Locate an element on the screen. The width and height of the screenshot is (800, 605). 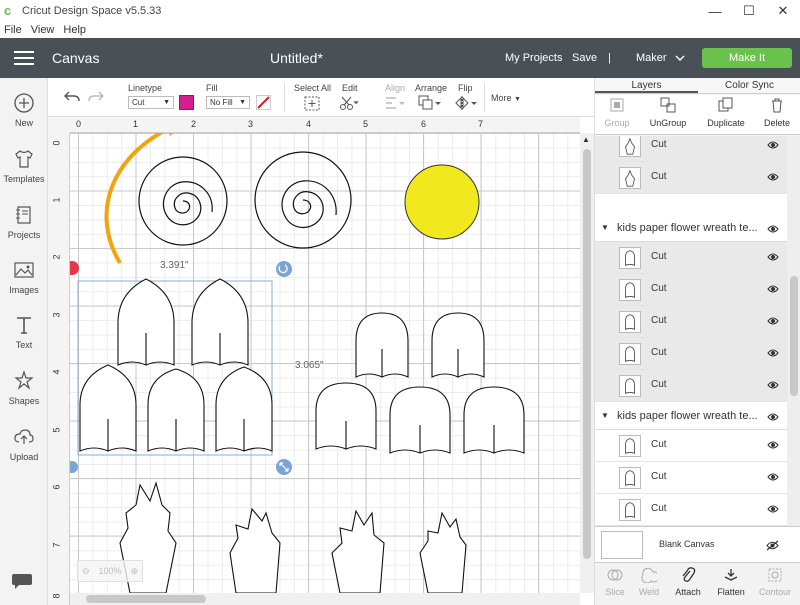
my-projects-button: My Projects is located at coordinates (533, 58).